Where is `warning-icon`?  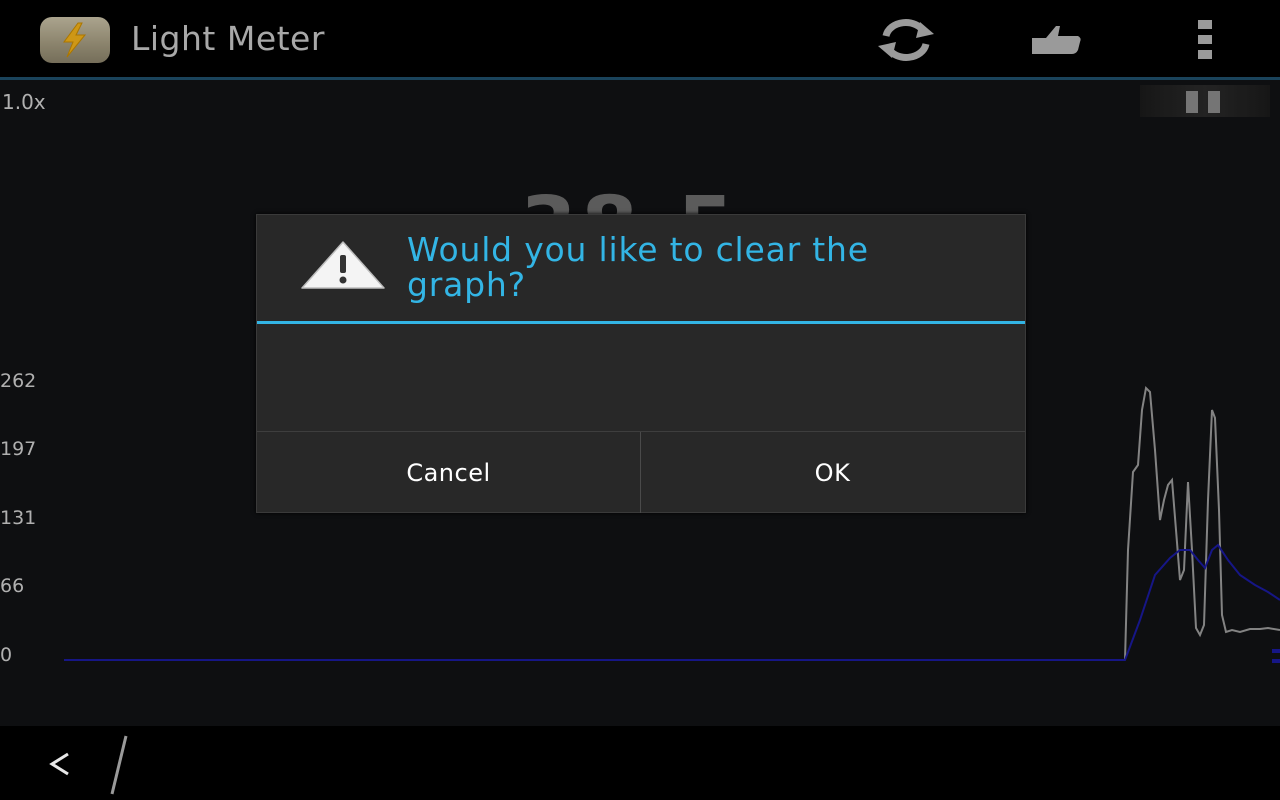
warning-icon is located at coordinates (343, 265).